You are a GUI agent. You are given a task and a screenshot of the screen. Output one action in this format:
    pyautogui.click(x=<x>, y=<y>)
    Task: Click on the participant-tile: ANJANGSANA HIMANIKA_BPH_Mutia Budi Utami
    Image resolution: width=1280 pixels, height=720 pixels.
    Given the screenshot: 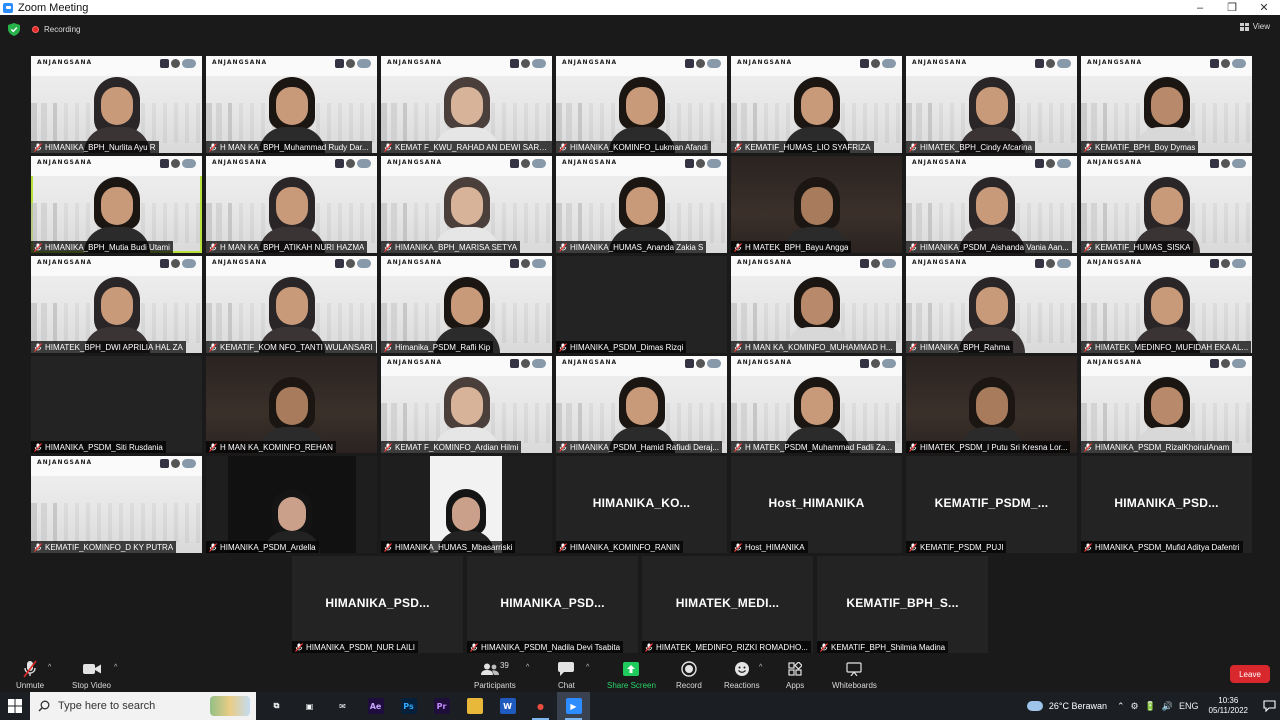 What is the action you would take?
    pyautogui.click(x=116, y=204)
    